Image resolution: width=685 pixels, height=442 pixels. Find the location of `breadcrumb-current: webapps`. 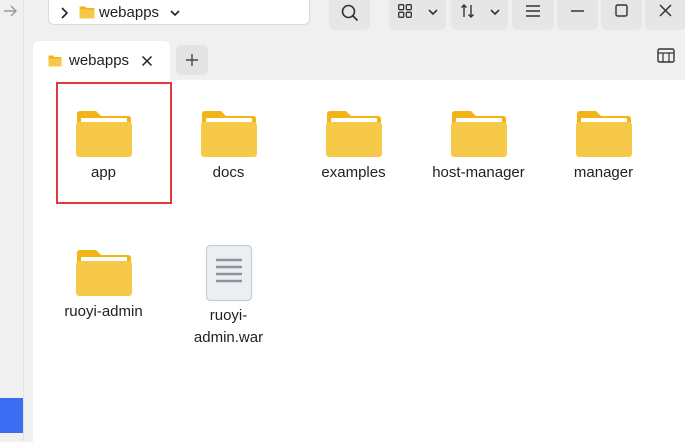

breadcrumb-current: webapps is located at coordinates (129, 12).